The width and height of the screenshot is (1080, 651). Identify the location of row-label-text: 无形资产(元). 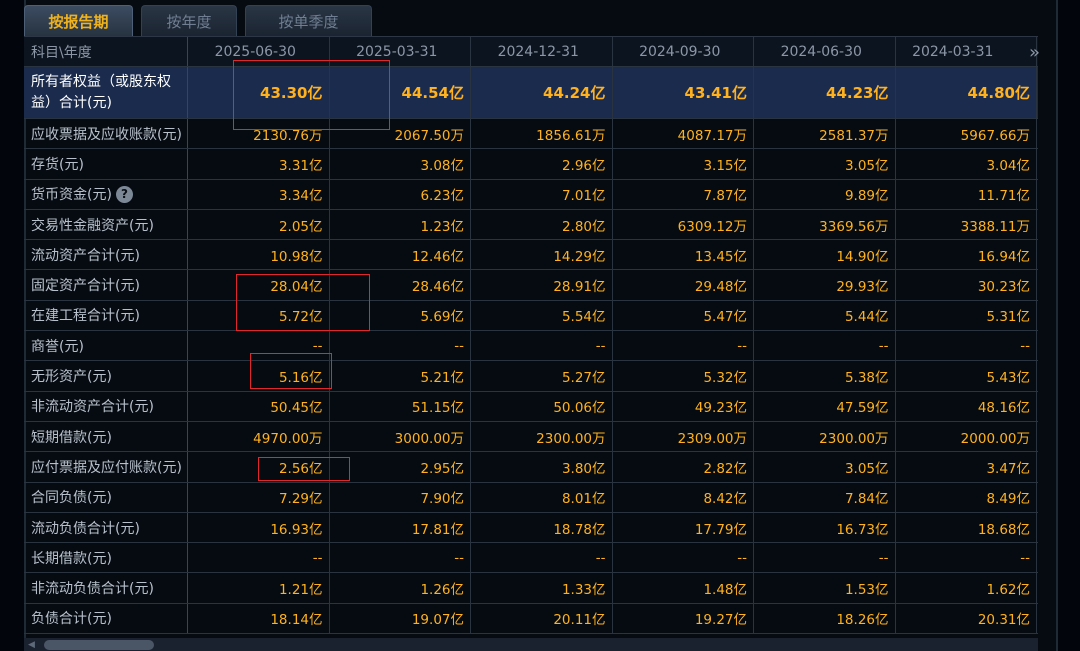
(71, 377).